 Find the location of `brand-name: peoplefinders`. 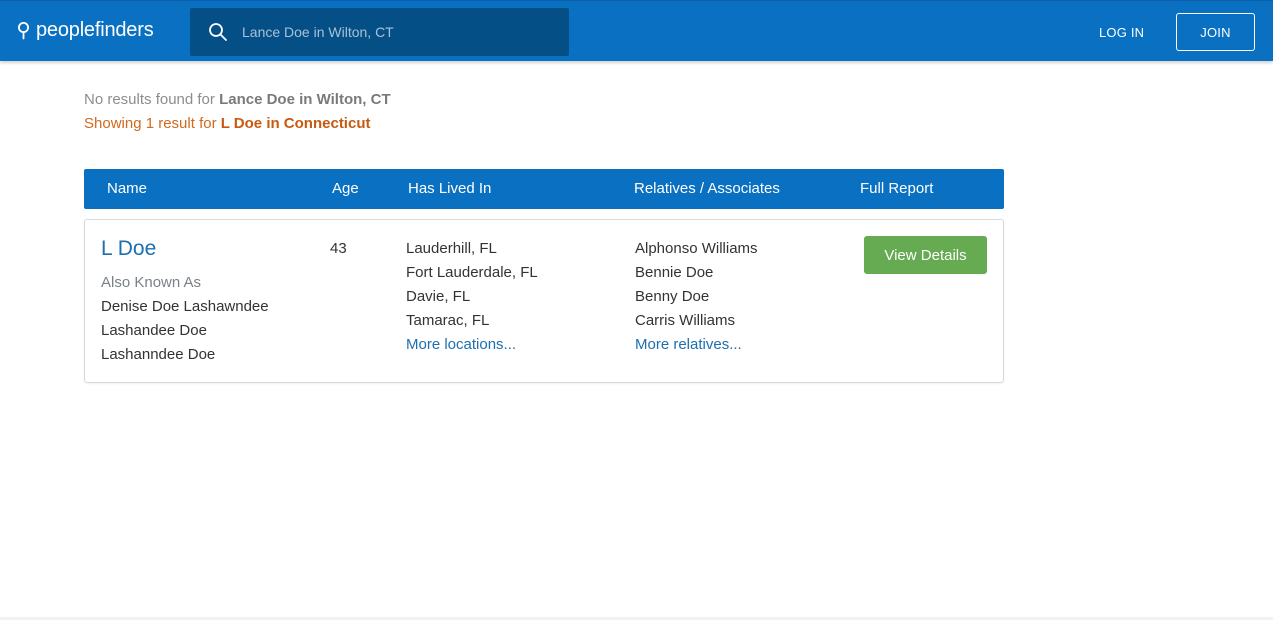

brand-name: peoplefinders is located at coordinates (95, 30).